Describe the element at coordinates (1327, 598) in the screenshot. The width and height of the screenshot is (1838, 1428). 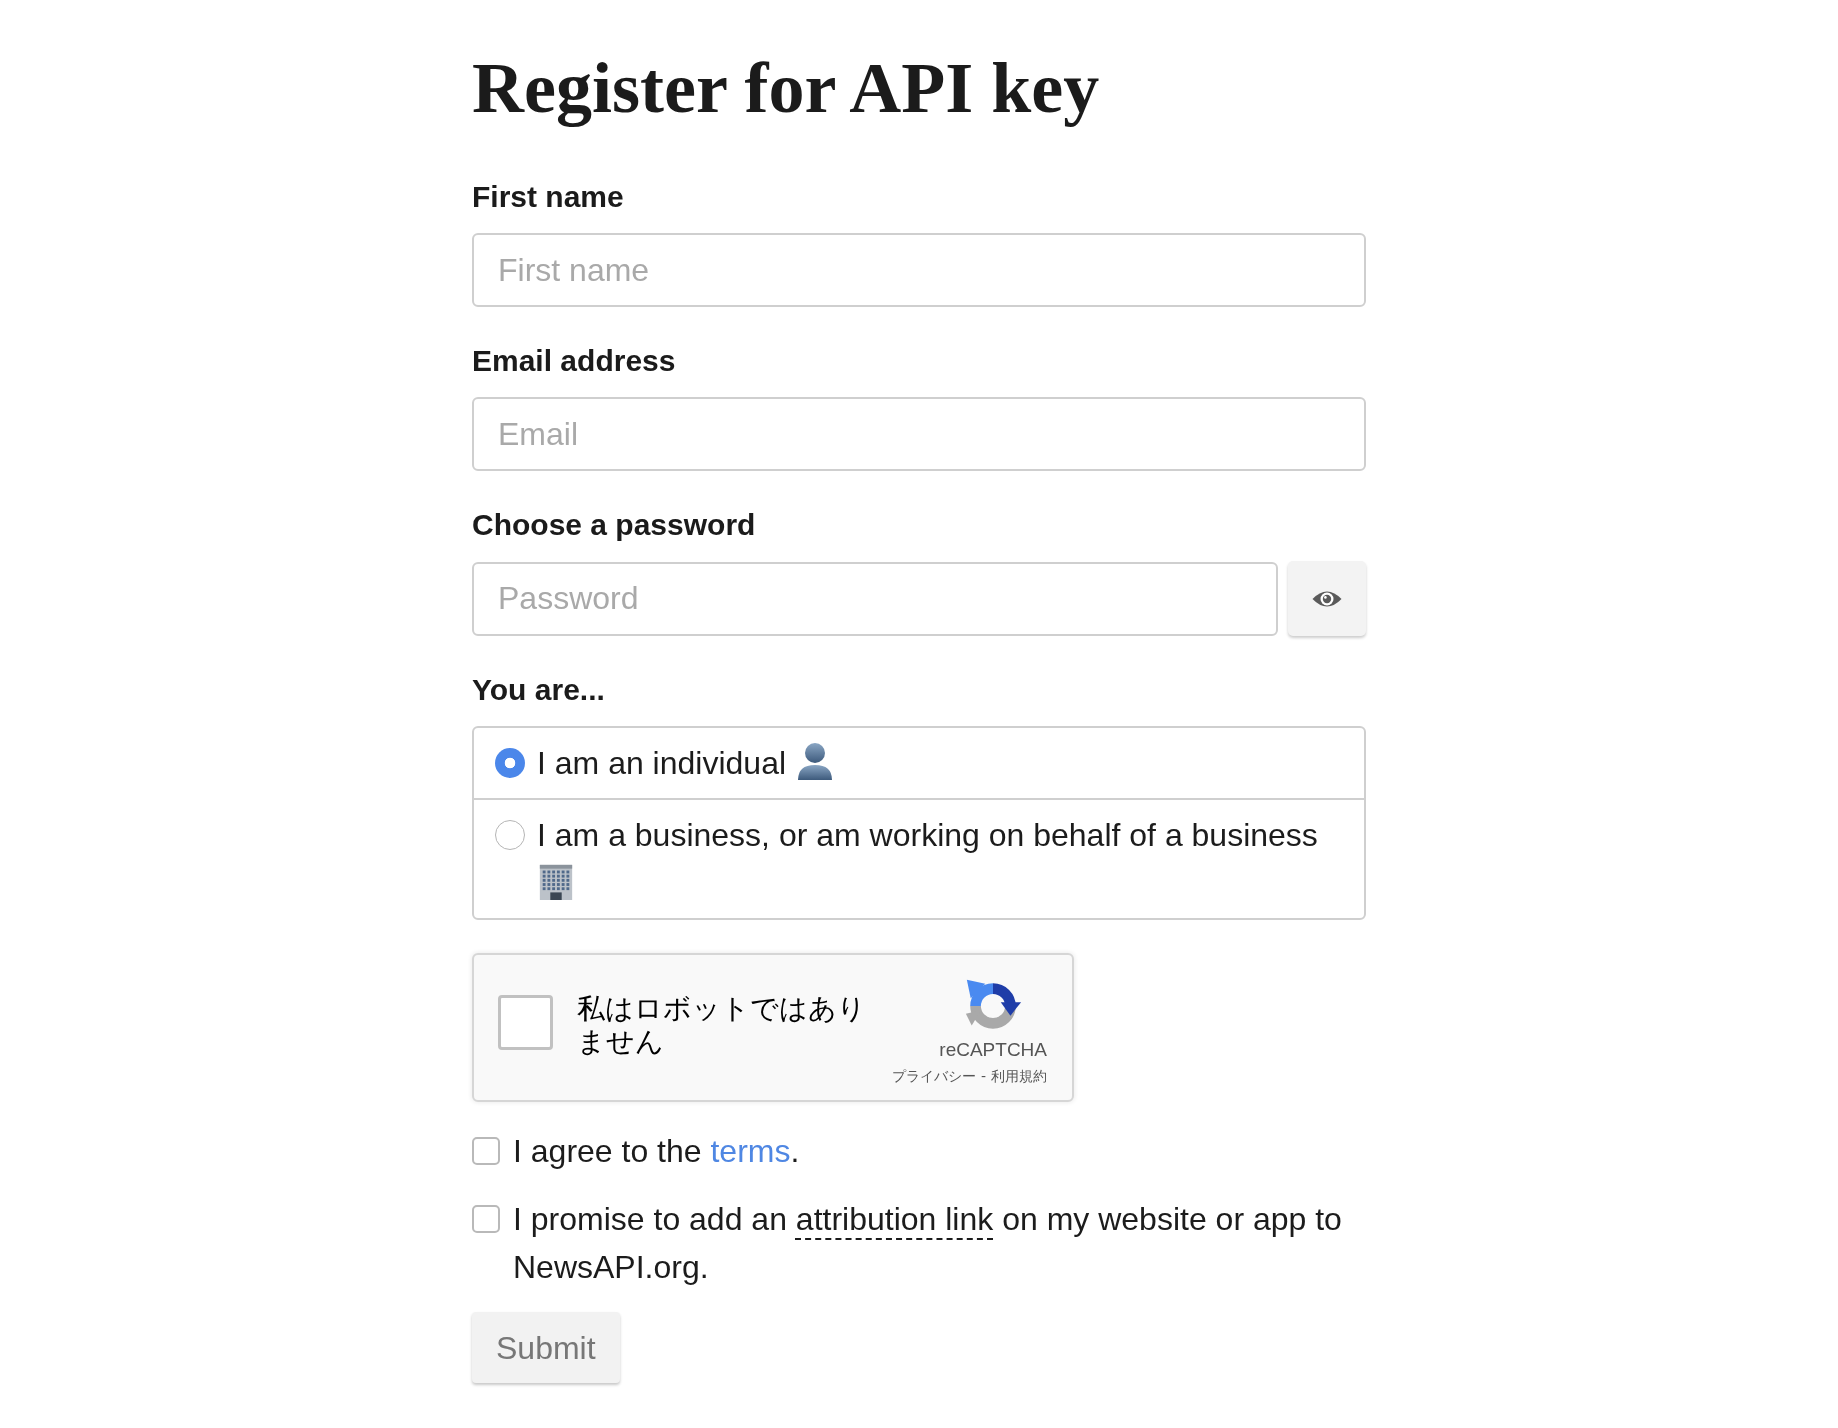
I see `show-password-button` at that location.